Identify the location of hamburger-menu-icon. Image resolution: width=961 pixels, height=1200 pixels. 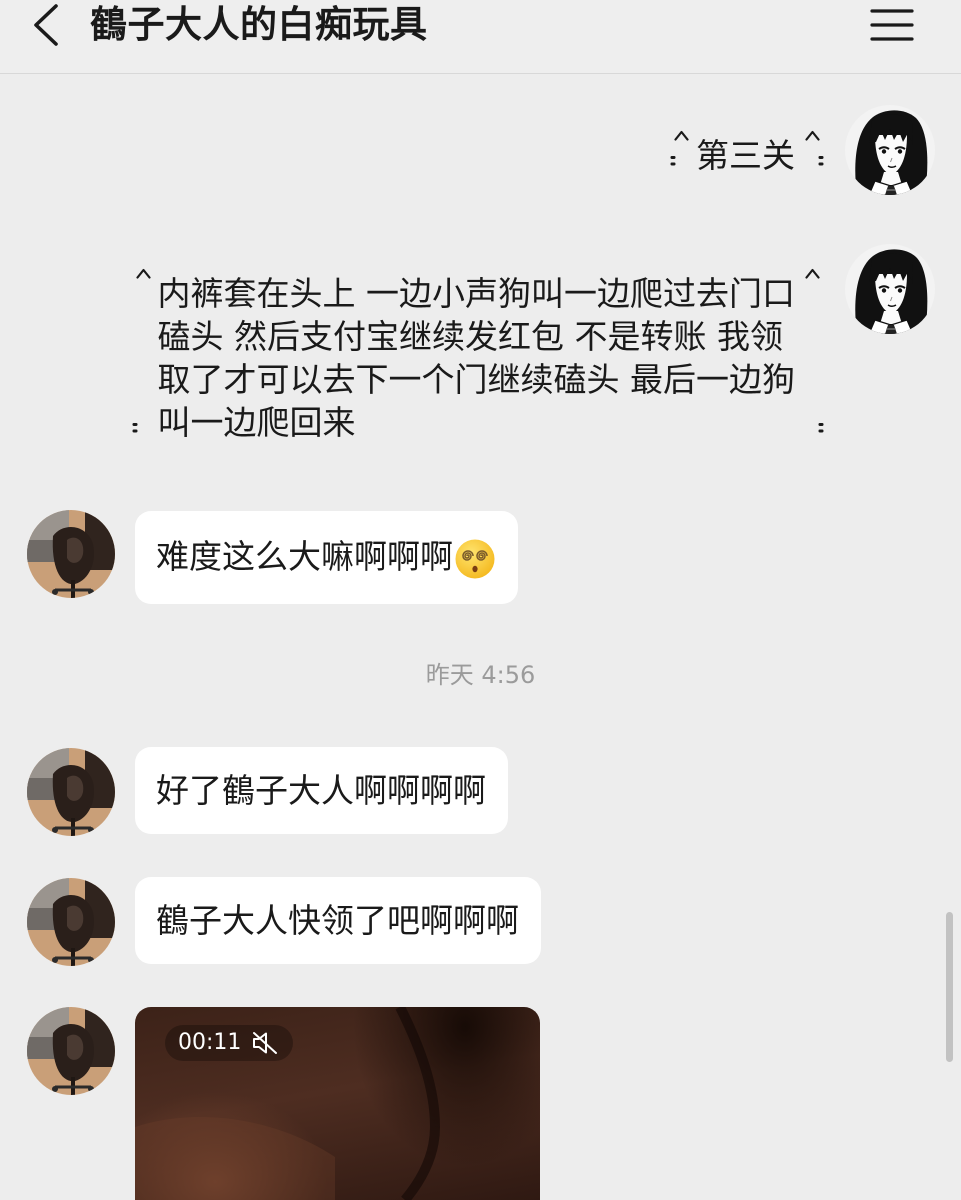
(892, 26).